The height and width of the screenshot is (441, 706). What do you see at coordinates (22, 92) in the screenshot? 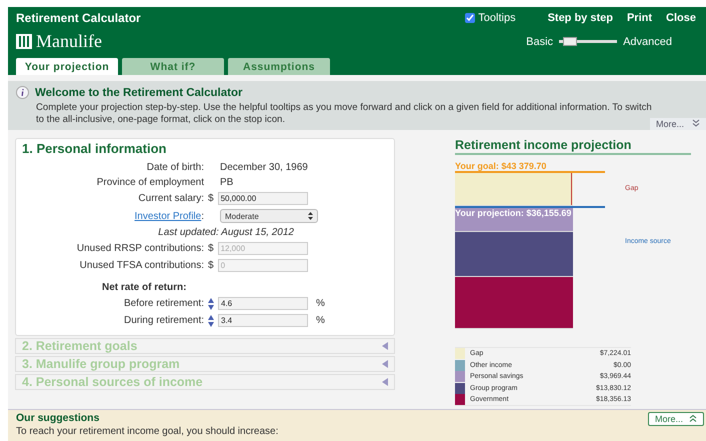
I see `info-icon` at bounding box center [22, 92].